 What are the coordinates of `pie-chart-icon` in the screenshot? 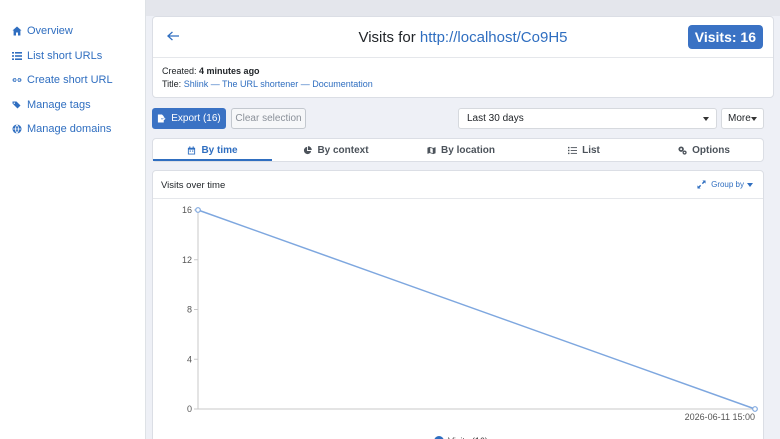 It's located at (308, 149).